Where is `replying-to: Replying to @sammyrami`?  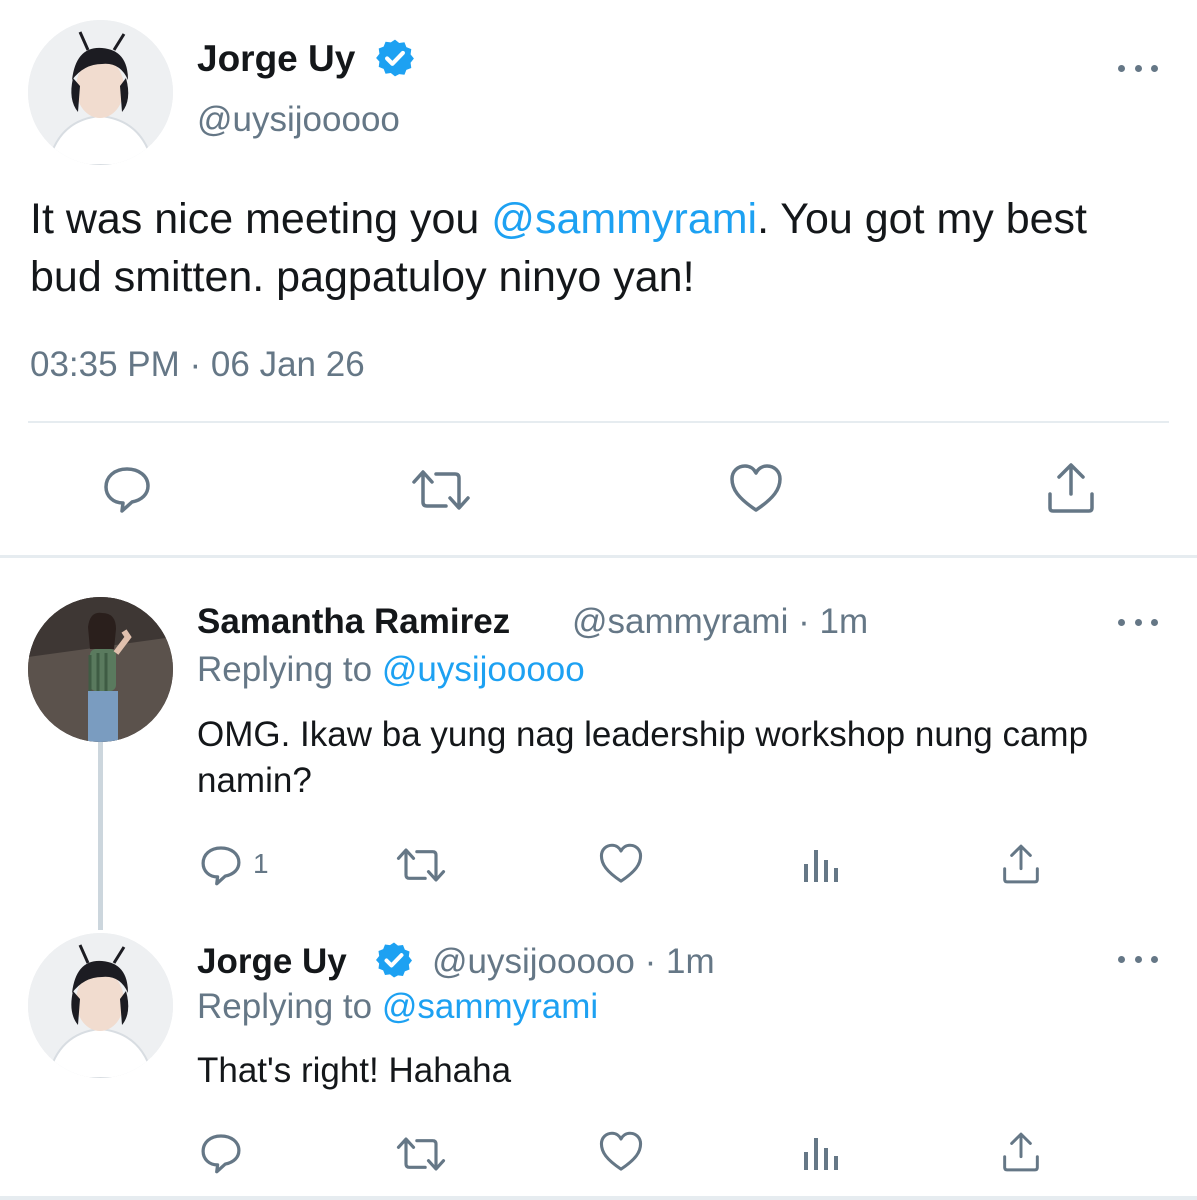 replying-to: Replying to @sammyrami is located at coordinates (397, 1007).